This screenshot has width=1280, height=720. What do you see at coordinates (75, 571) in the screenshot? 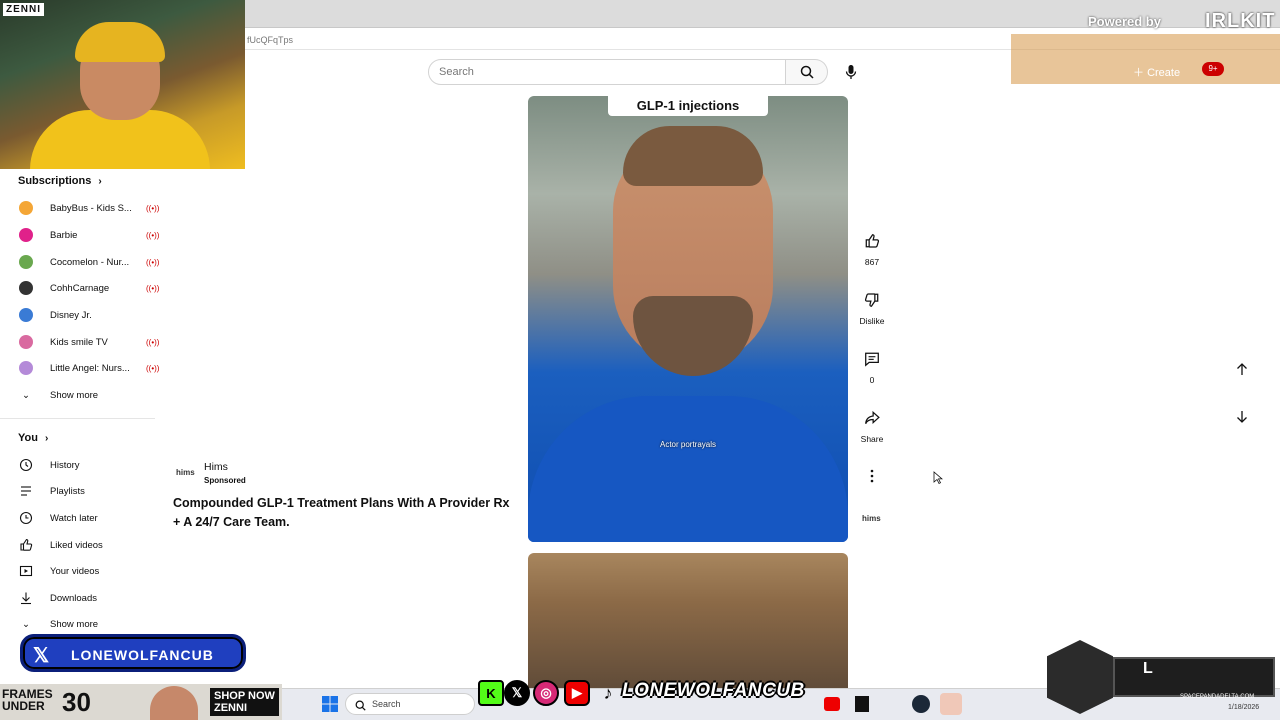
I see `sidebar-item-label: Your videos` at bounding box center [75, 571].